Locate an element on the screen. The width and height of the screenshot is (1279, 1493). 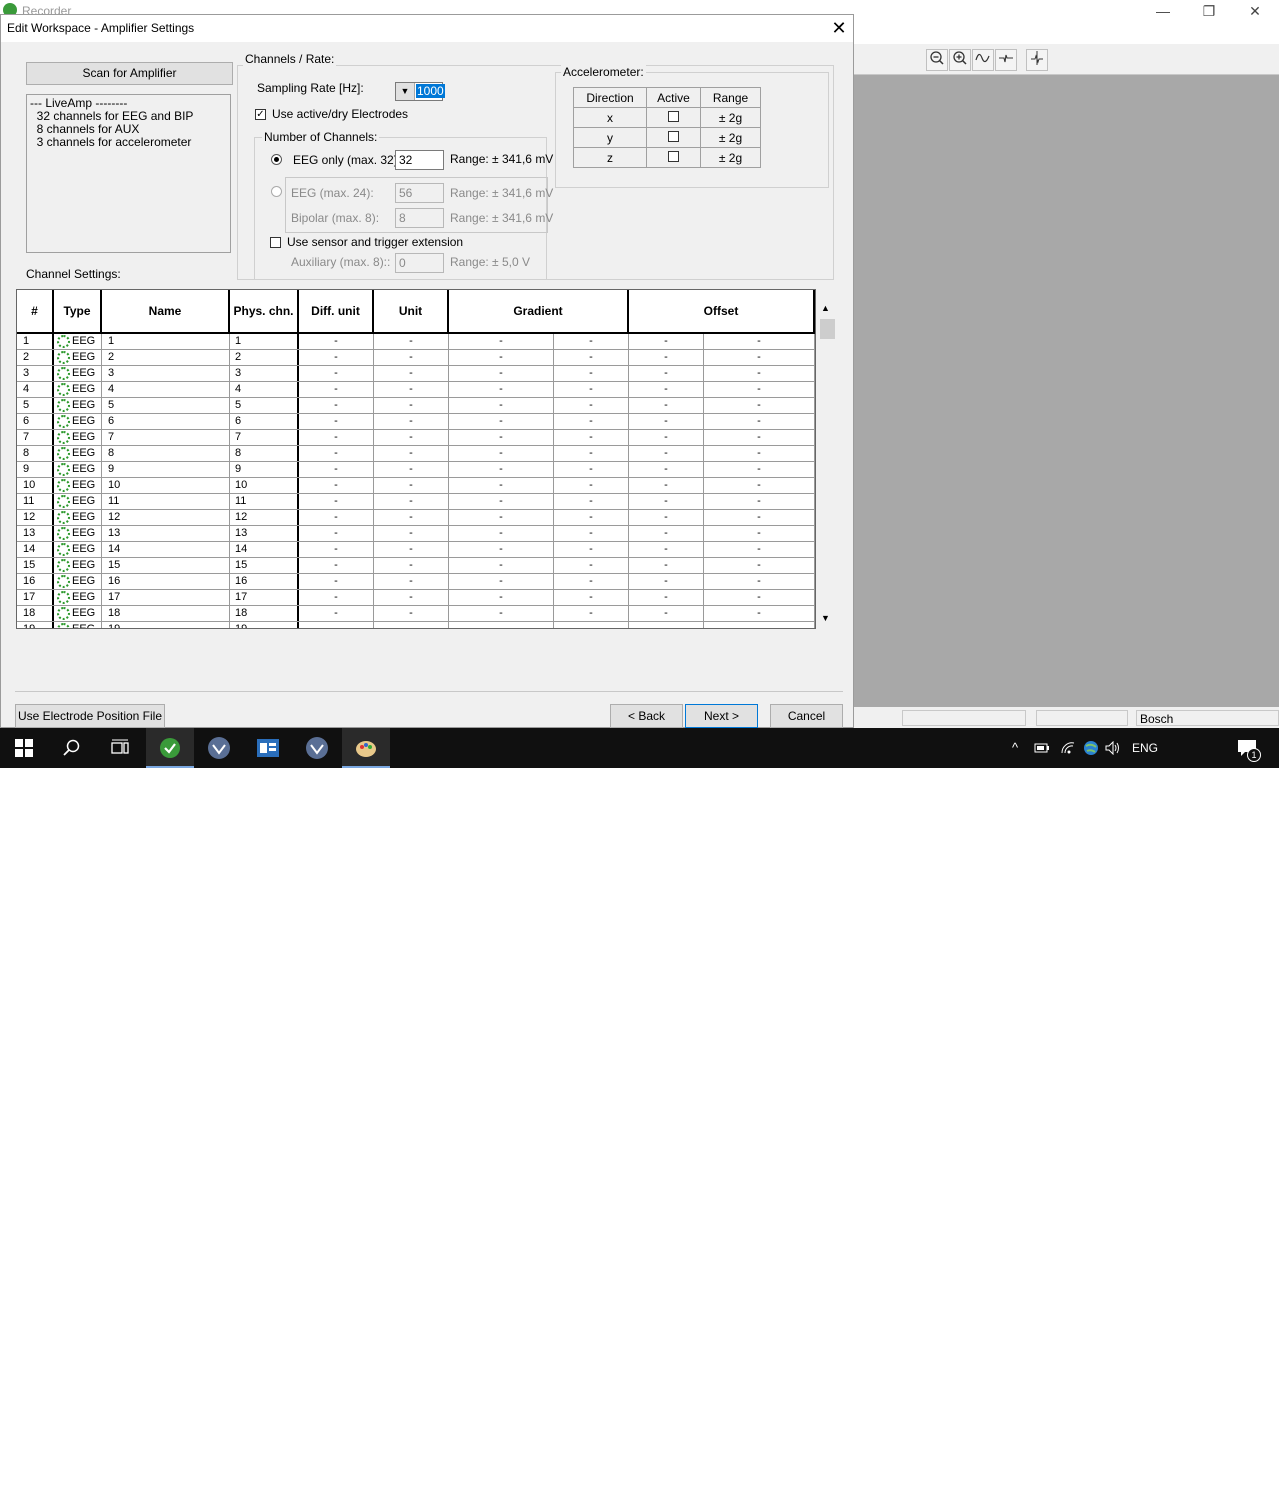
name-cell: 4 is located at coordinates (166, 389).